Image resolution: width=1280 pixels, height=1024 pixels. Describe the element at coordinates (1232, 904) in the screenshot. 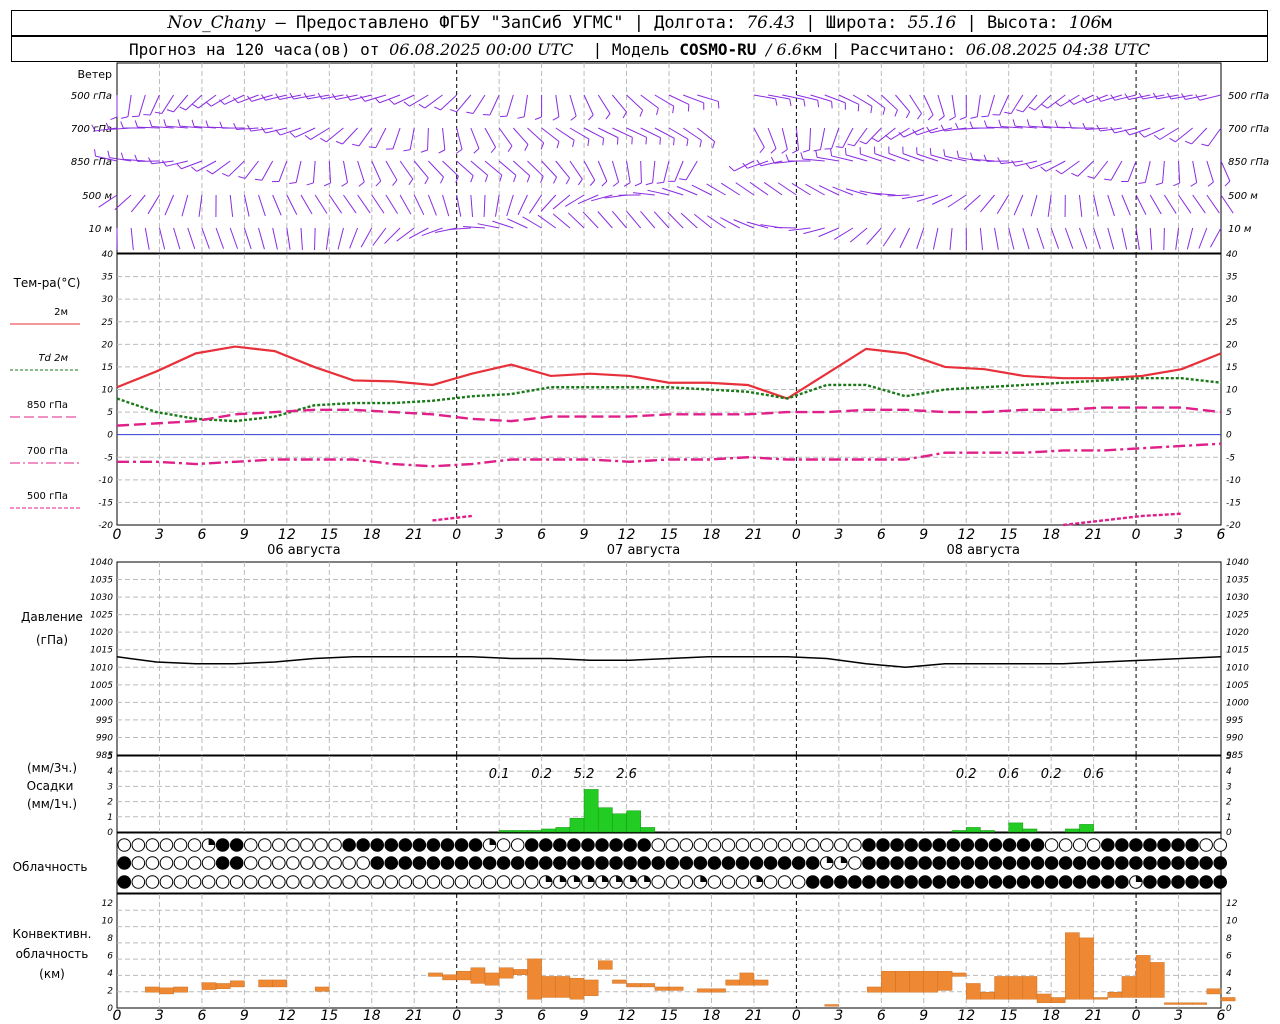

I see `conv-ytick-right: 12` at that location.